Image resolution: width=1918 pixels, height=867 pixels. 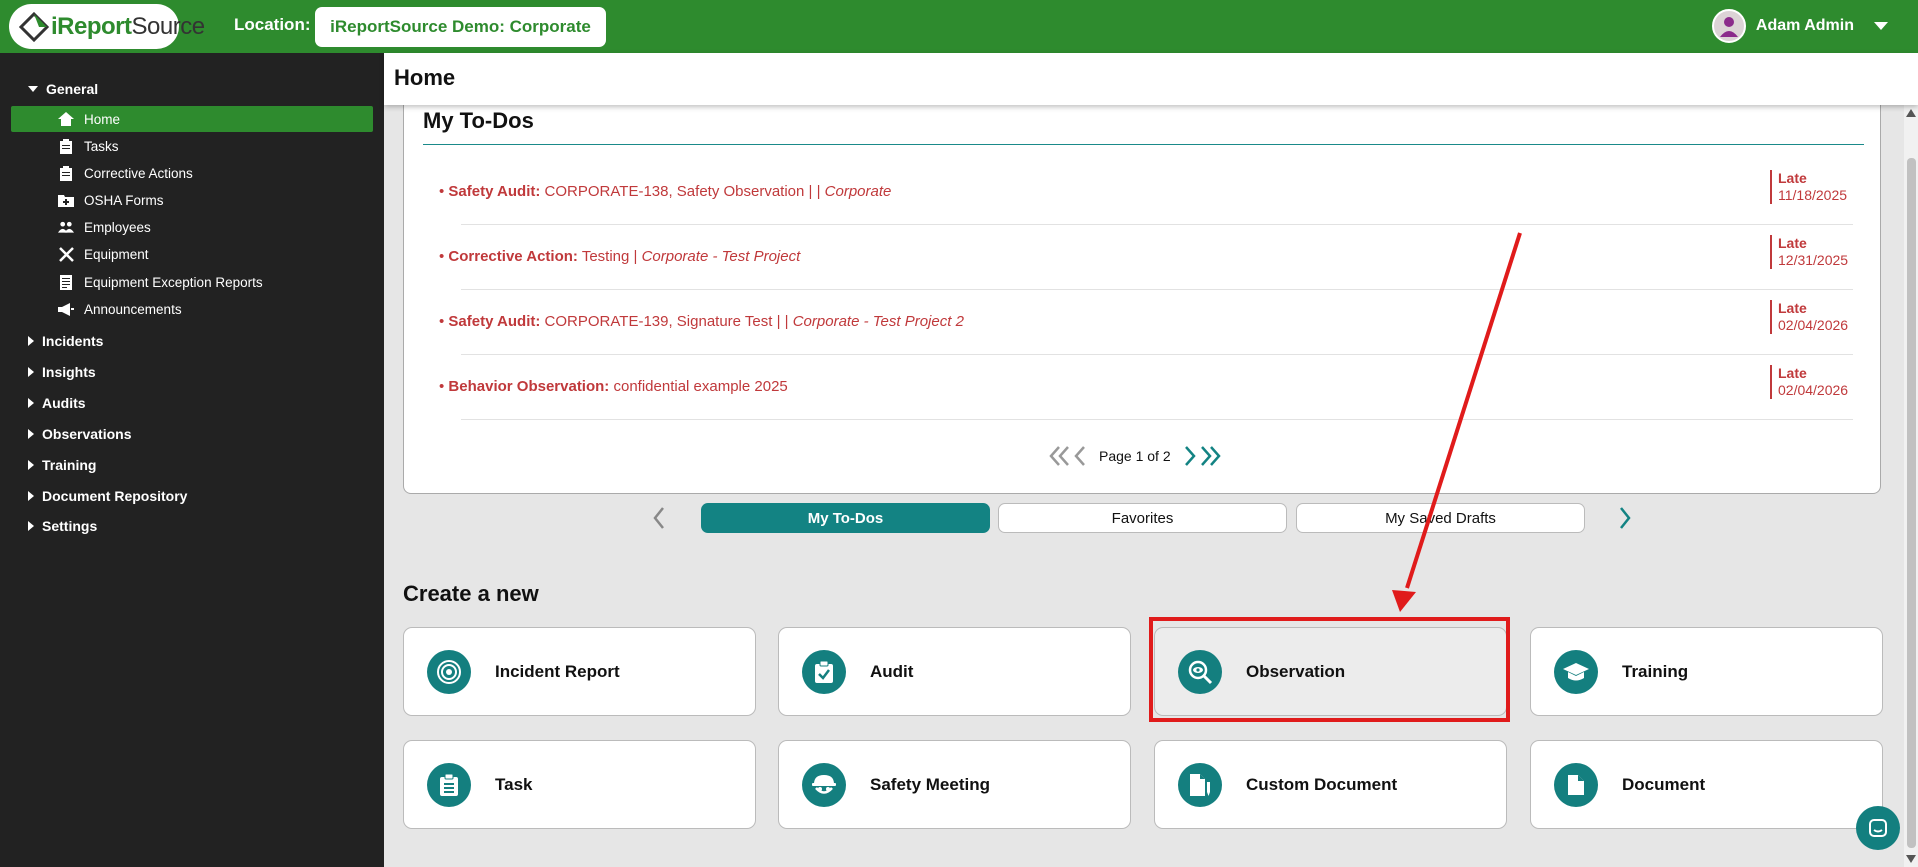 What do you see at coordinates (62, 526) in the screenshot?
I see `sidebar-group-settings: Settings` at bounding box center [62, 526].